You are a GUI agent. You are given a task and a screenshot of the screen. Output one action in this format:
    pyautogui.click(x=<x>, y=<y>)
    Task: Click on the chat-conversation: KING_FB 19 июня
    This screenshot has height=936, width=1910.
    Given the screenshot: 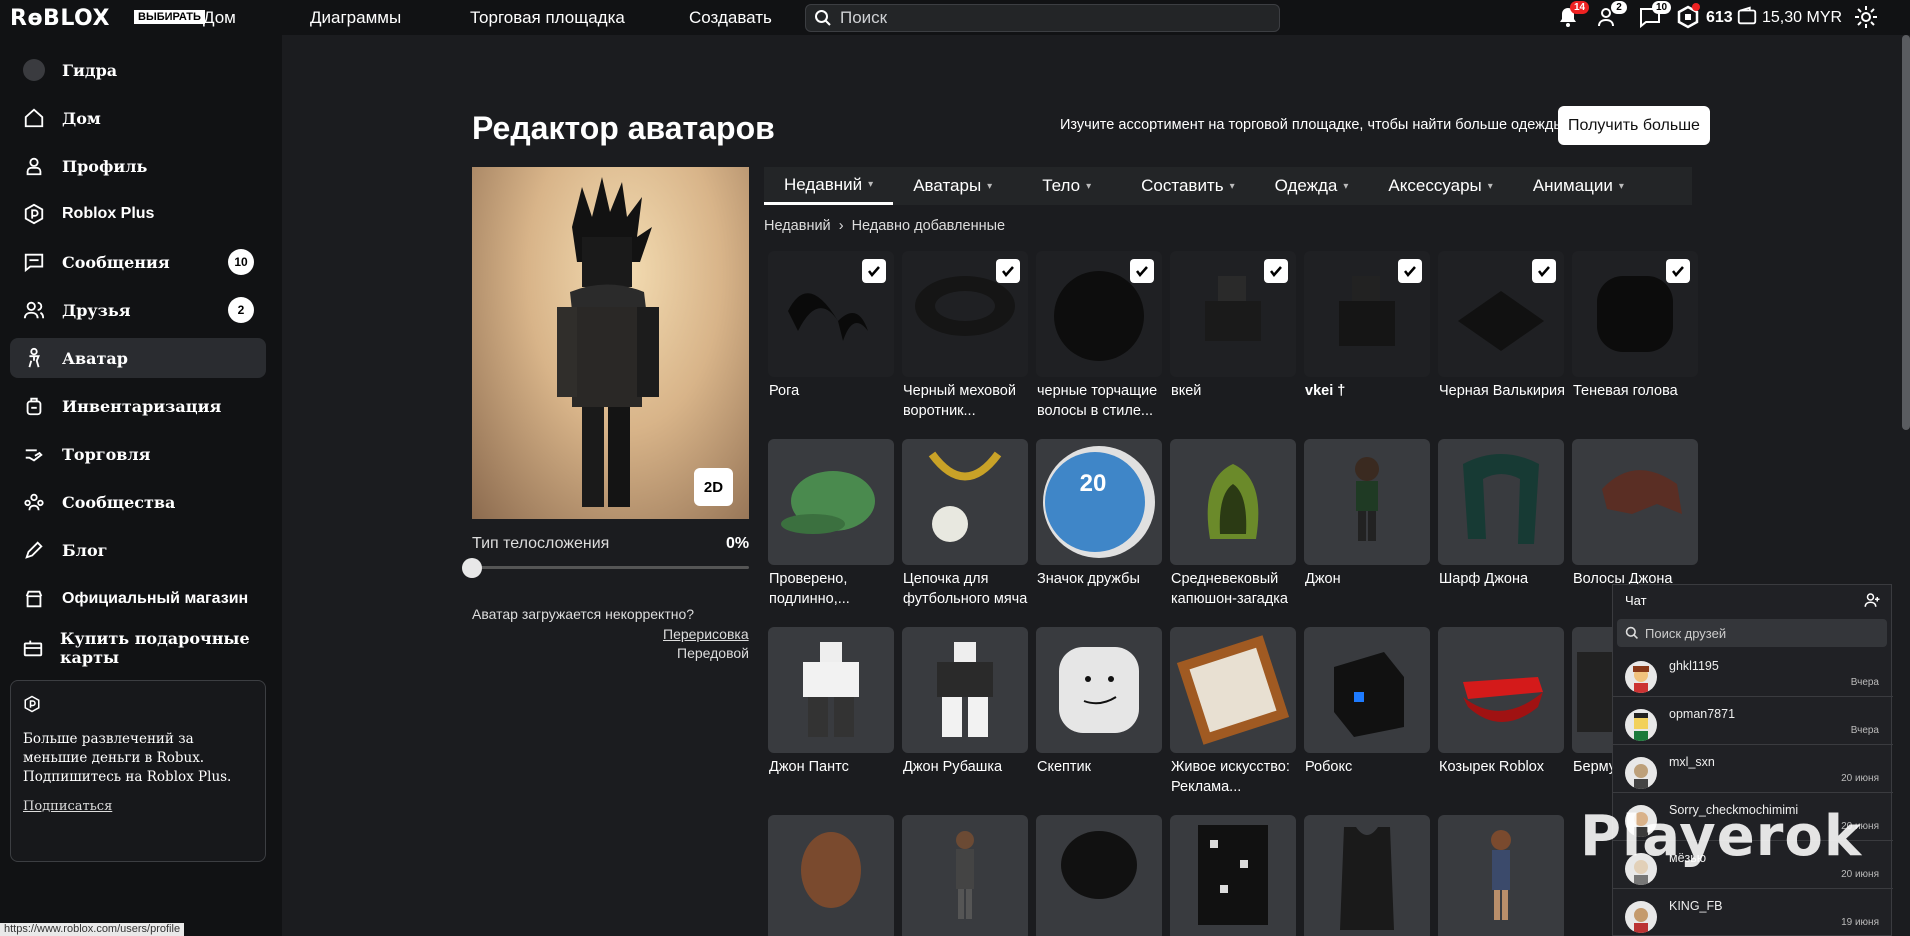 What is the action you would take?
    pyautogui.click(x=1753, y=912)
    